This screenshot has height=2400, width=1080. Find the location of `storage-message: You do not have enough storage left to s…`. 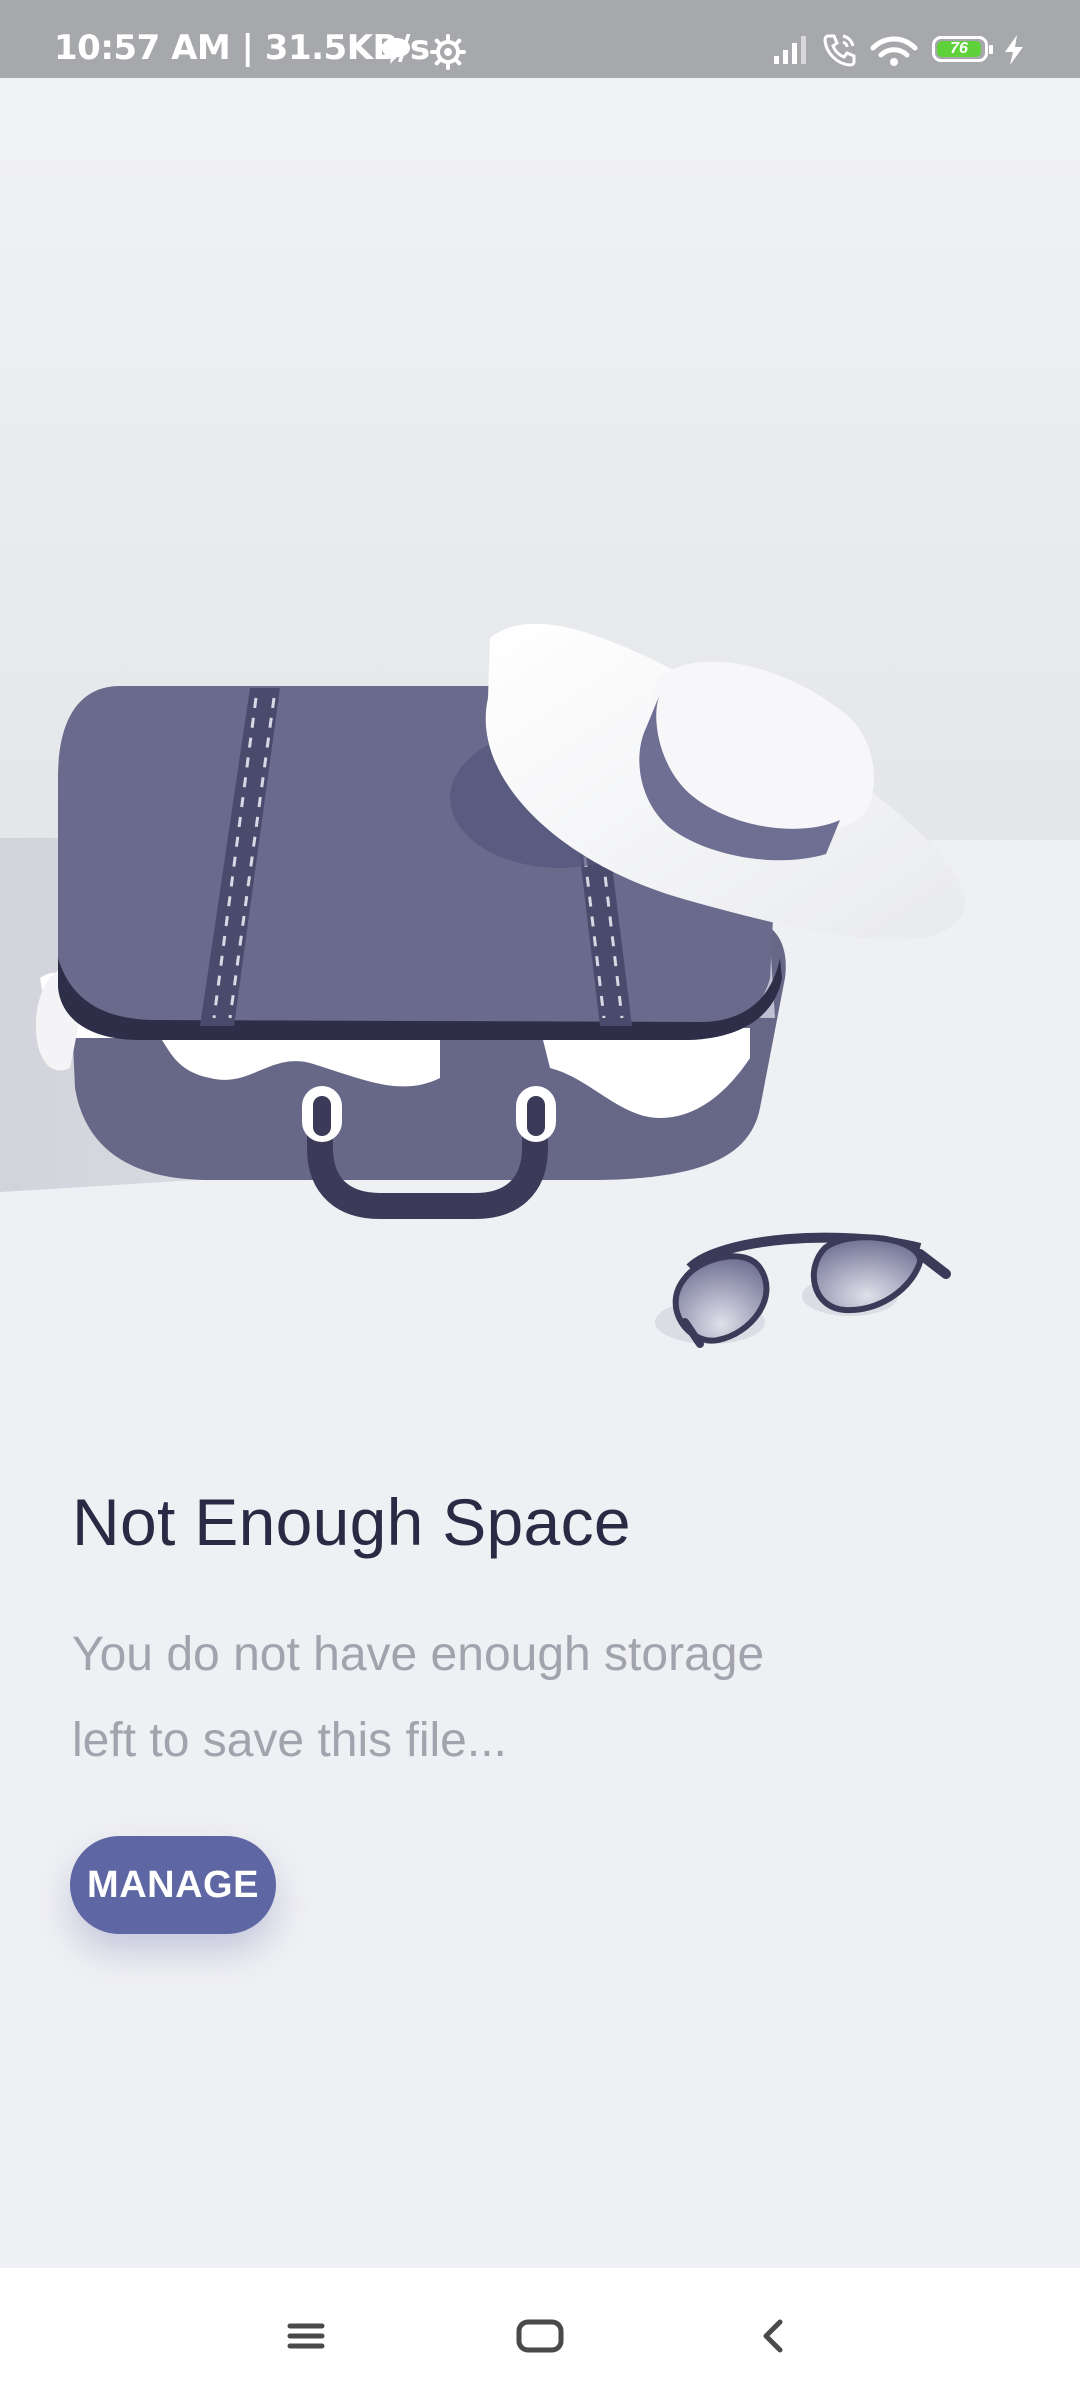

storage-message: You do not have enough storage left to s… is located at coordinates (472, 1698).